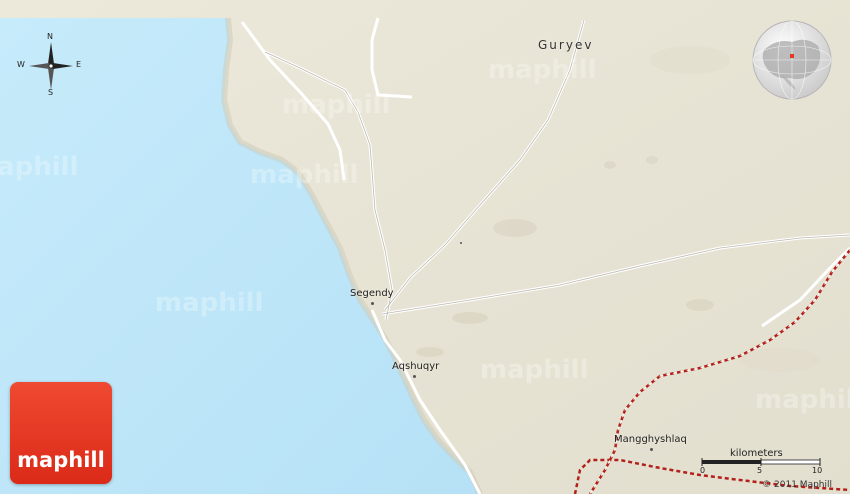 Image resolution: width=850 pixels, height=494 pixels. I want to click on place-label-mangghyshlaq: Mangghyshlaq, so click(650, 439).